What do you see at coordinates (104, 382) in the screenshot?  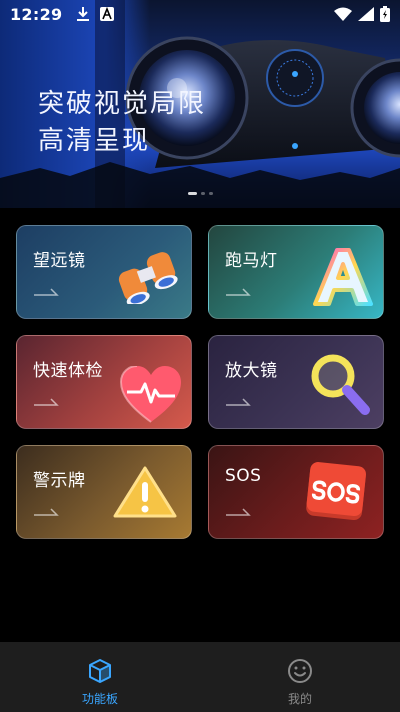 I see `feature-card-health-check: 快速体检` at bounding box center [104, 382].